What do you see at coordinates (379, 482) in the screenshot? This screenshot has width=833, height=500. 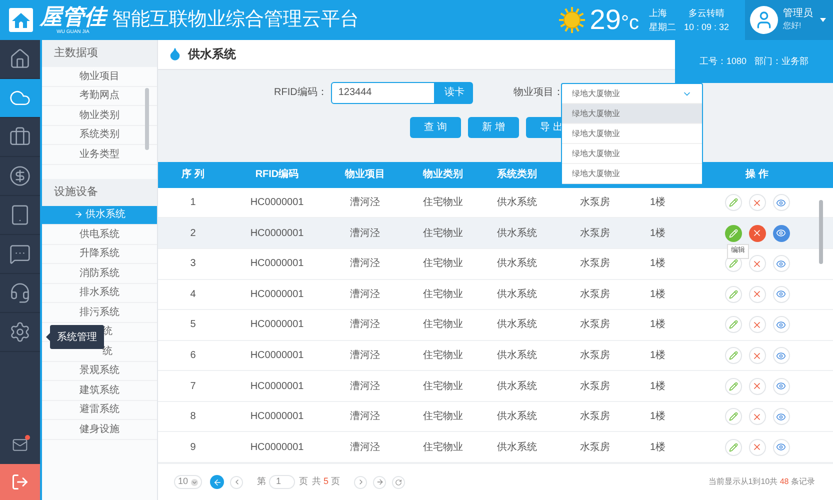 I see `last-page-button` at bounding box center [379, 482].